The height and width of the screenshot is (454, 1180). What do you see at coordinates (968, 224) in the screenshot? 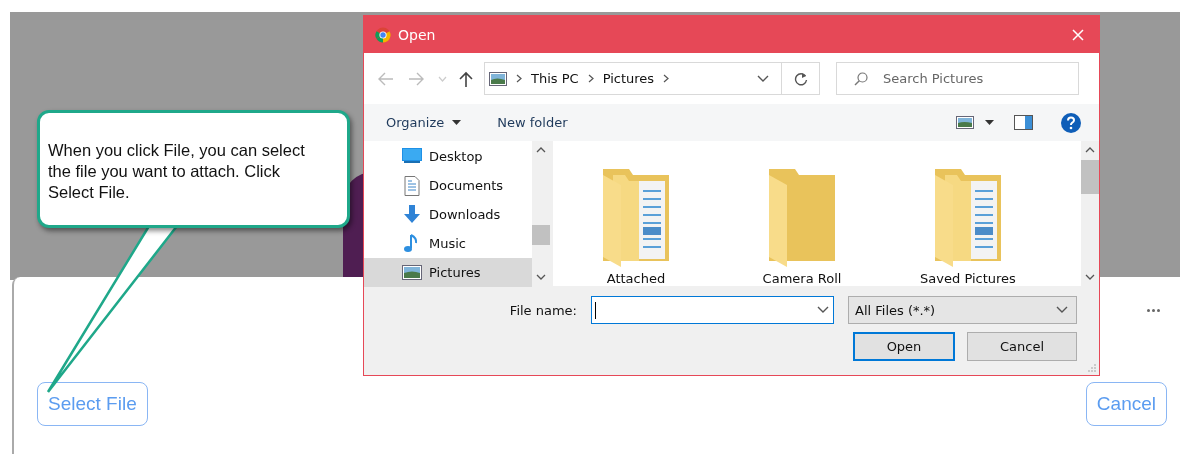
I see `folder-item: Saved Pictures` at bounding box center [968, 224].